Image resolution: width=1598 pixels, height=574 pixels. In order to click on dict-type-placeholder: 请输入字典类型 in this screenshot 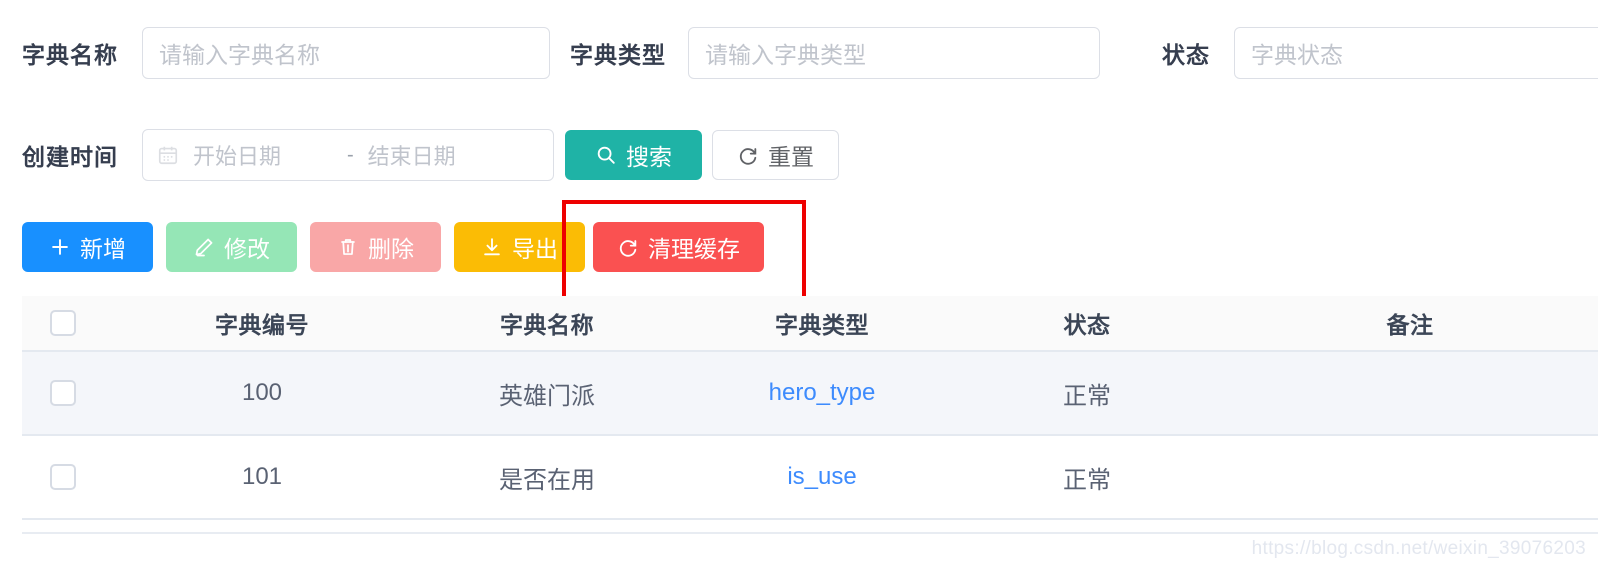, I will do `click(785, 55)`.